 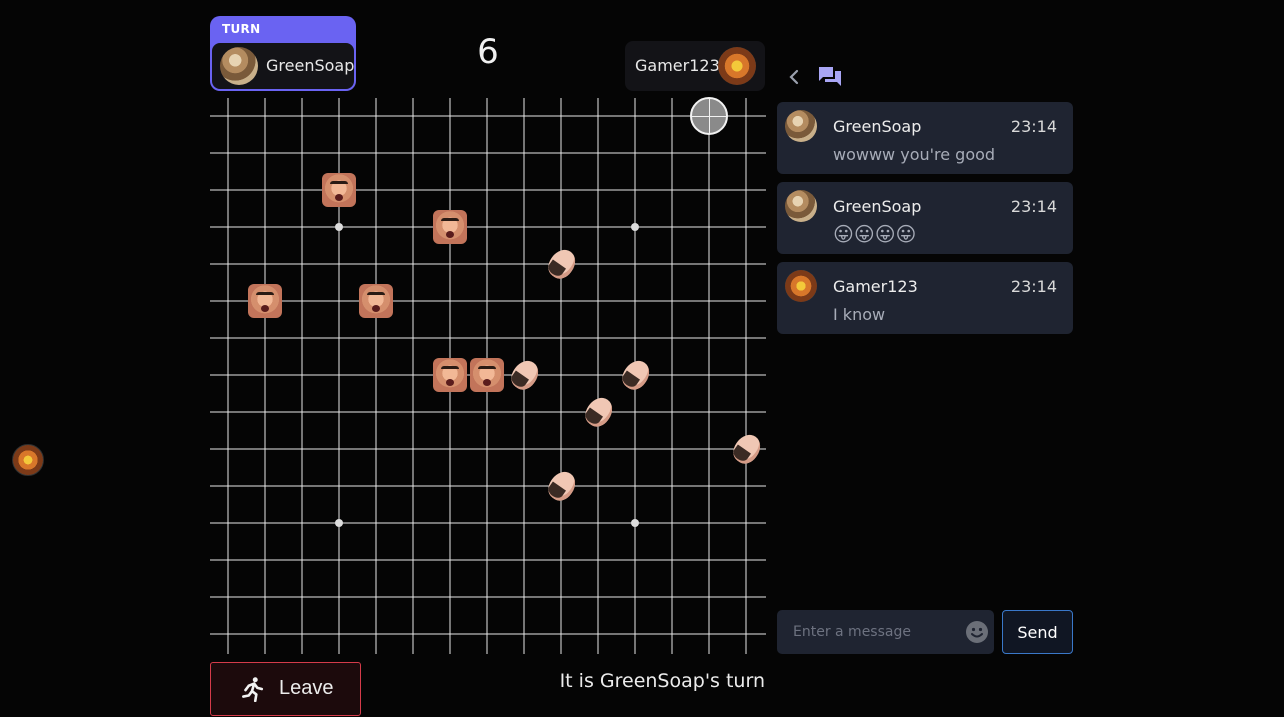 I want to click on send-button: Send, so click(x=1037, y=632).